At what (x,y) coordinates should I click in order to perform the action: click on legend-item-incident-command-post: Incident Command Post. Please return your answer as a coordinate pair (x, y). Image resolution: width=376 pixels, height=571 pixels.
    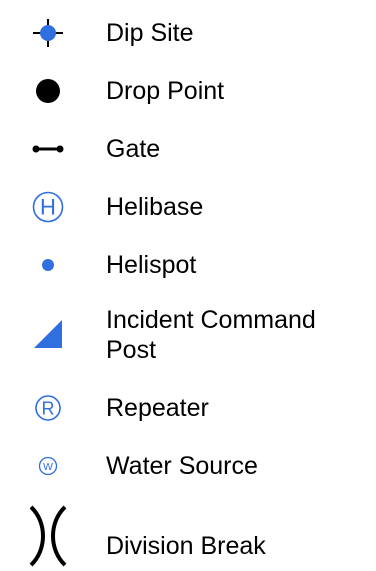
    Looking at the image, I should click on (188, 335).